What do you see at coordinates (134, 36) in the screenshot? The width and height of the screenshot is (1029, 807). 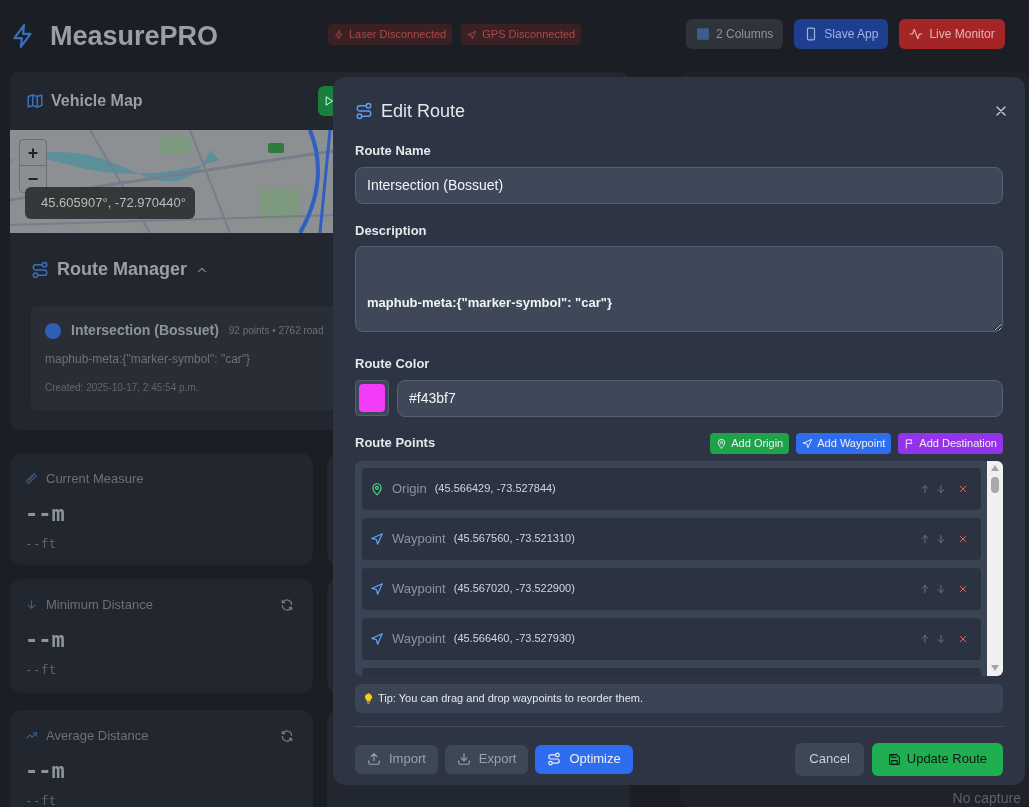 I see `app-title: MeasurePRO` at bounding box center [134, 36].